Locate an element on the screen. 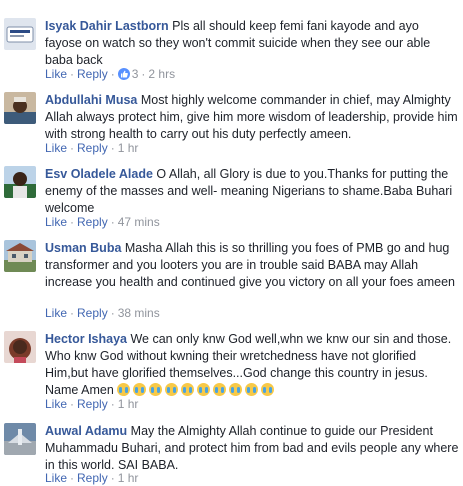 The width and height of the screenshot is (463, 486). commenter-name: Auwal Adamu is located at coordinates (86, 431).